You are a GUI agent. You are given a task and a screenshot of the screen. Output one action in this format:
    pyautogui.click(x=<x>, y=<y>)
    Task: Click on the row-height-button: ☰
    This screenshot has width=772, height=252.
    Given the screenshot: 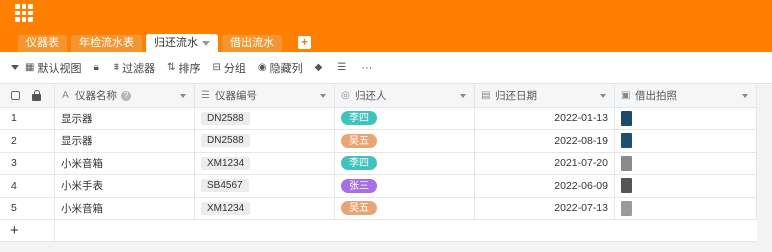 What is the action you would take?
    pyautogui.click(x=343, y=67)
    